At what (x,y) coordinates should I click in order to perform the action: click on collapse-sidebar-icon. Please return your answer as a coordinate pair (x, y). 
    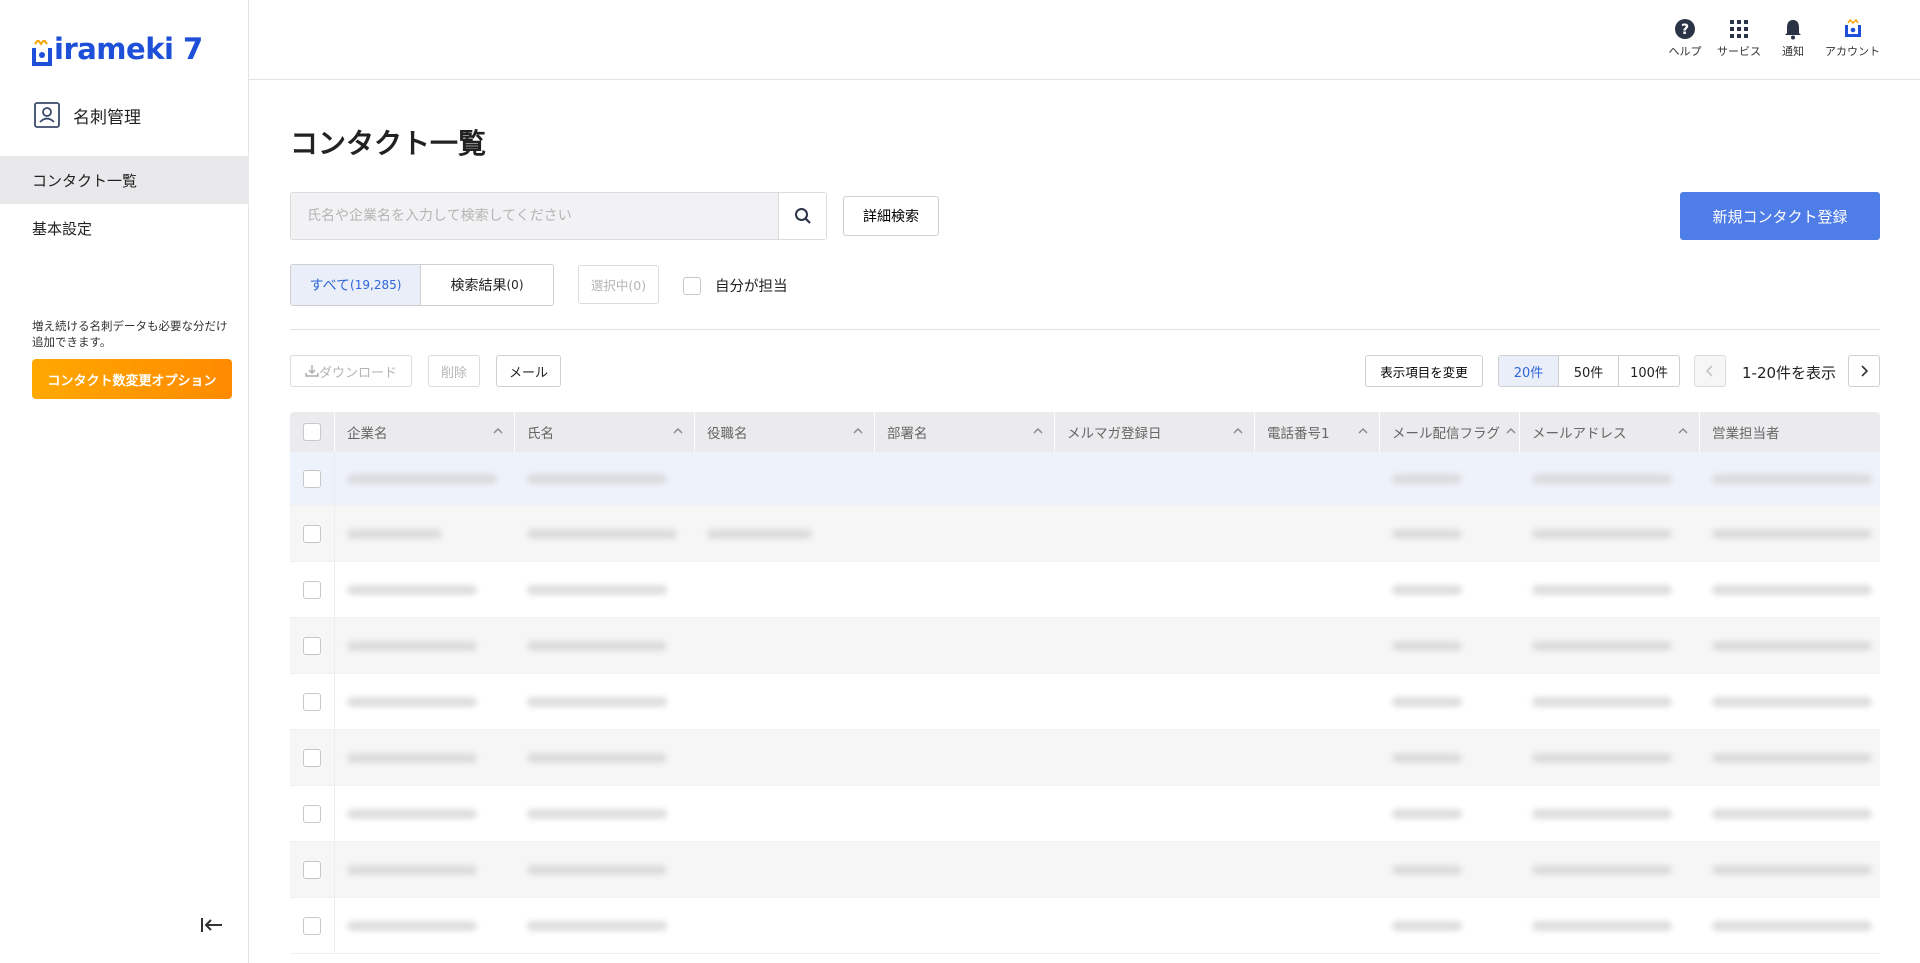
    Looking at the image, I should click on (212, 925).